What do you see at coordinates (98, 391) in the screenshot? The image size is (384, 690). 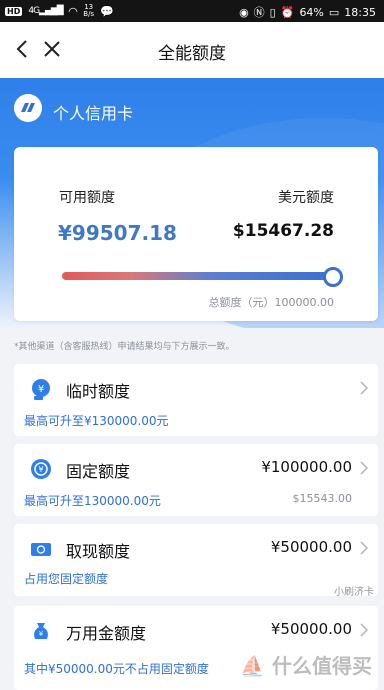 I see `temporary-limit-name: 临时额度` at bounding box center [98, 391].